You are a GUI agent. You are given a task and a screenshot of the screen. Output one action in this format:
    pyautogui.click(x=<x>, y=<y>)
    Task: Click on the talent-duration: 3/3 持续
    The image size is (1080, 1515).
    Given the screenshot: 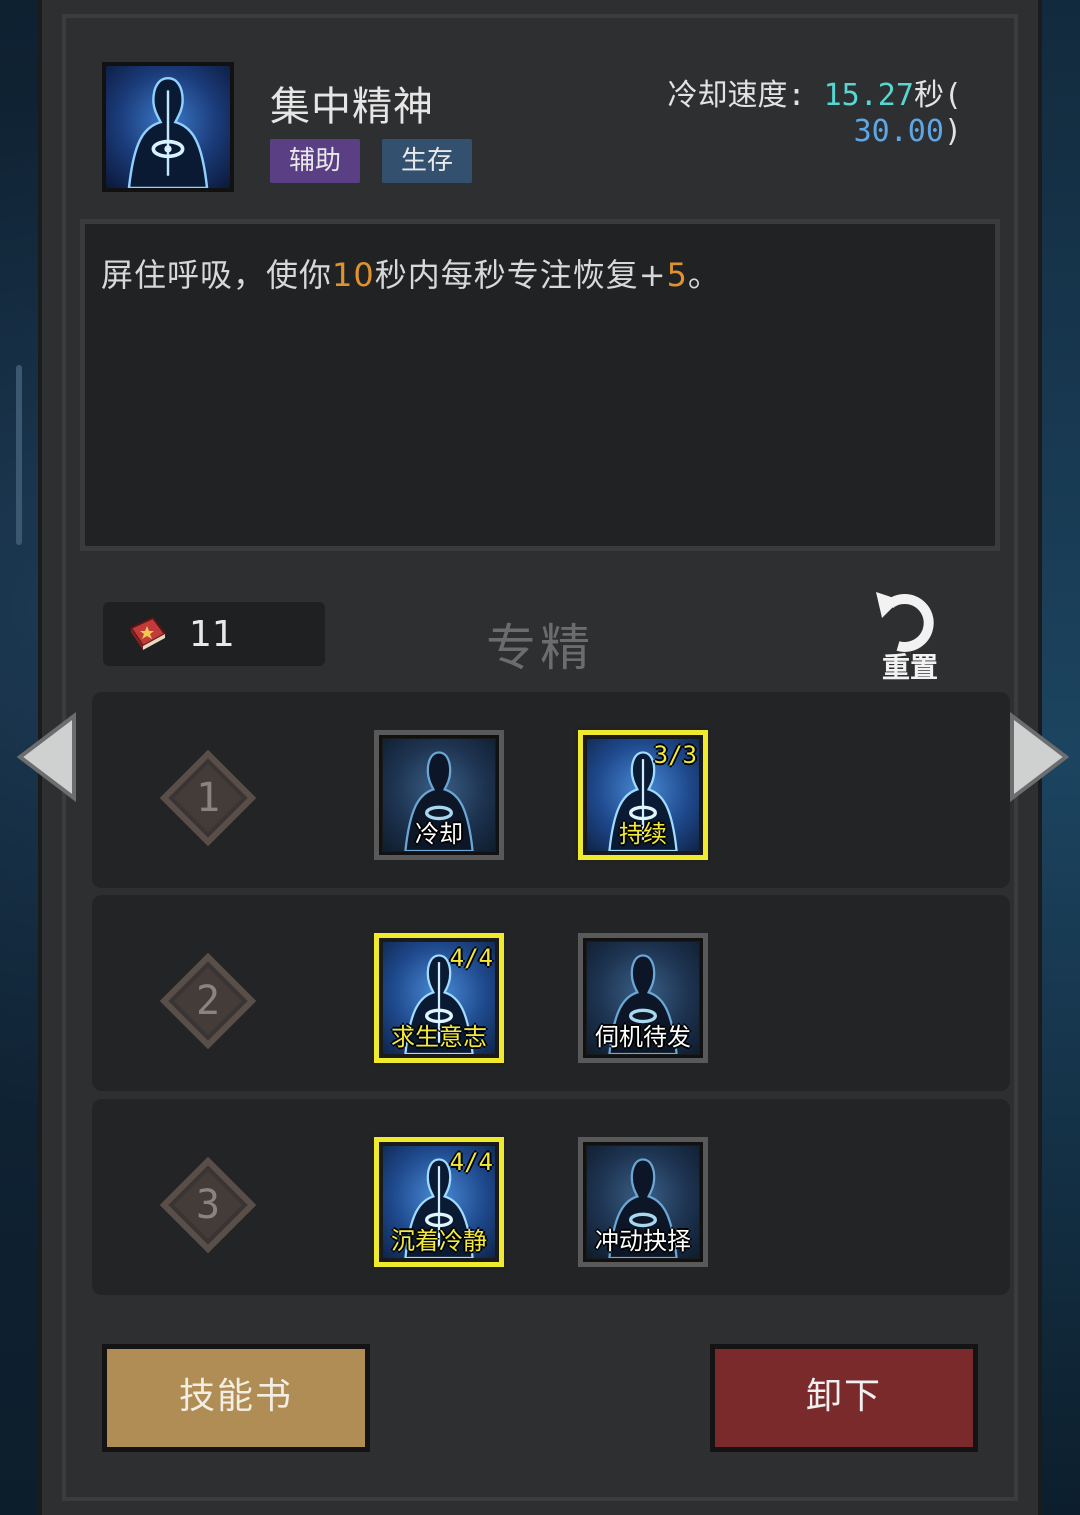 What is the action you would take?
    pyautogui.click(x=643, y=795)
    